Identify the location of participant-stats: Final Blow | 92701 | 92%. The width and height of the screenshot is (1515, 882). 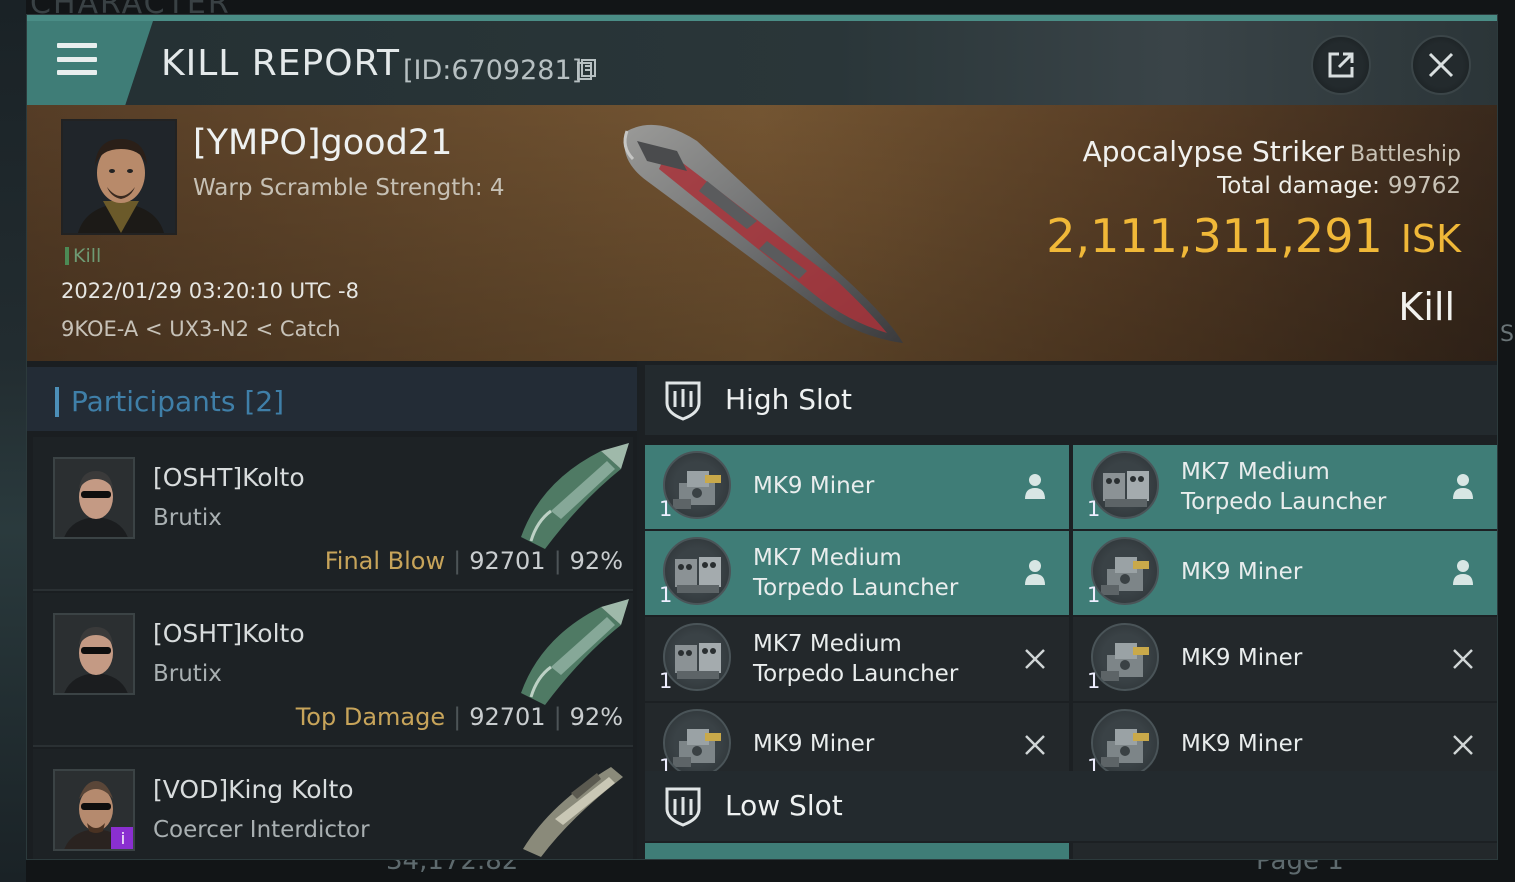
(473, 561).